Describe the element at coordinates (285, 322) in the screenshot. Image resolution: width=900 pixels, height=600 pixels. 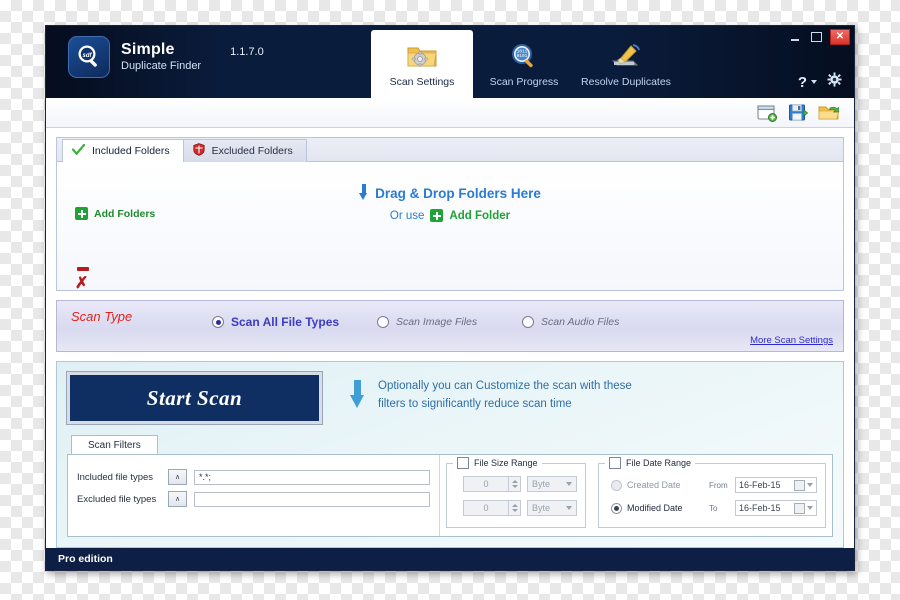
I see `radio-scan-all-label: Scan All File Types` at that location.